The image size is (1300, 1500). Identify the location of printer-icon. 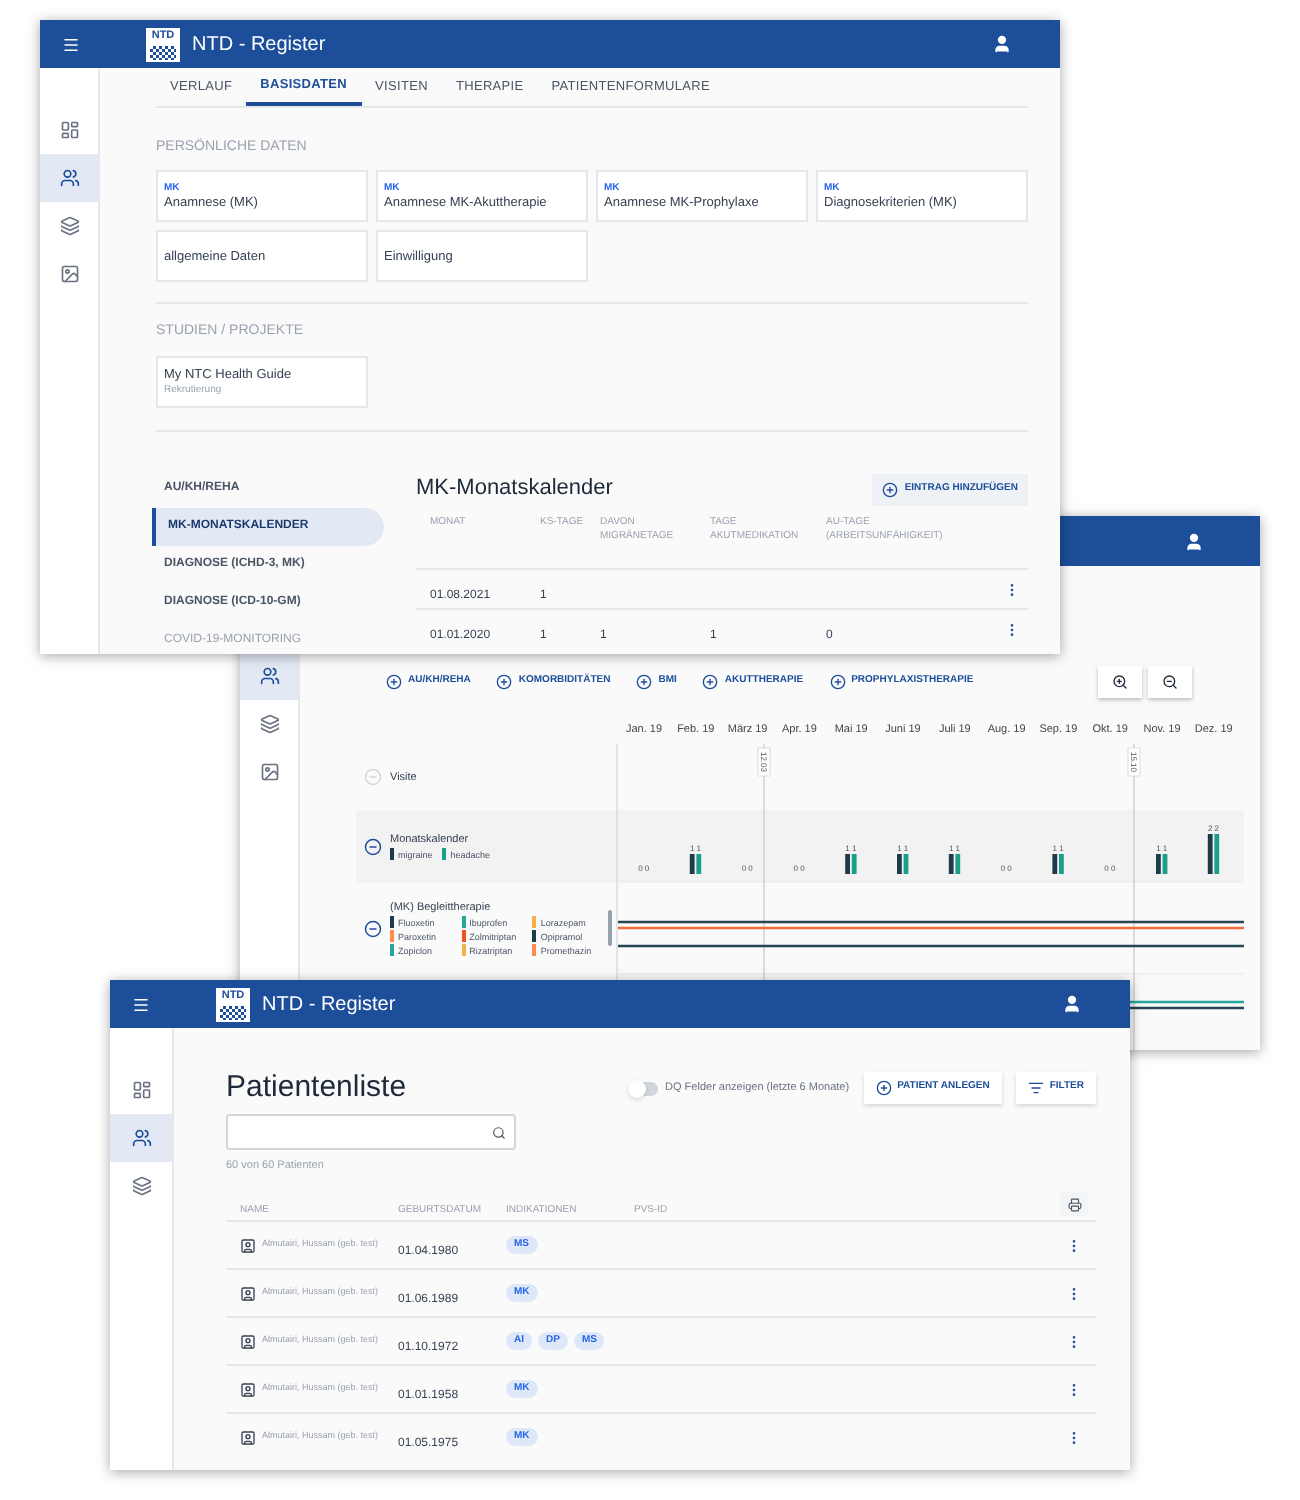
(1074, 1204).